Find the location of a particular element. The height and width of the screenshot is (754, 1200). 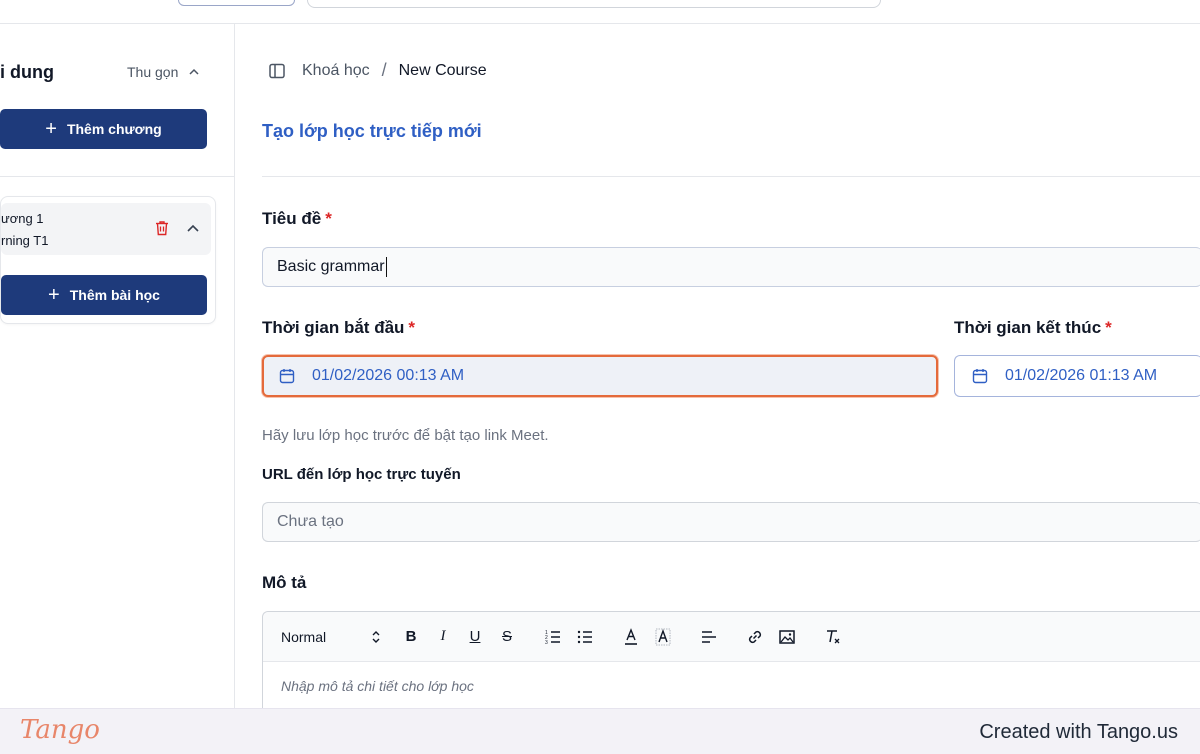

end-time-picker: 01/02/2026 01:13 AM is located at coordinates (1077, 376).